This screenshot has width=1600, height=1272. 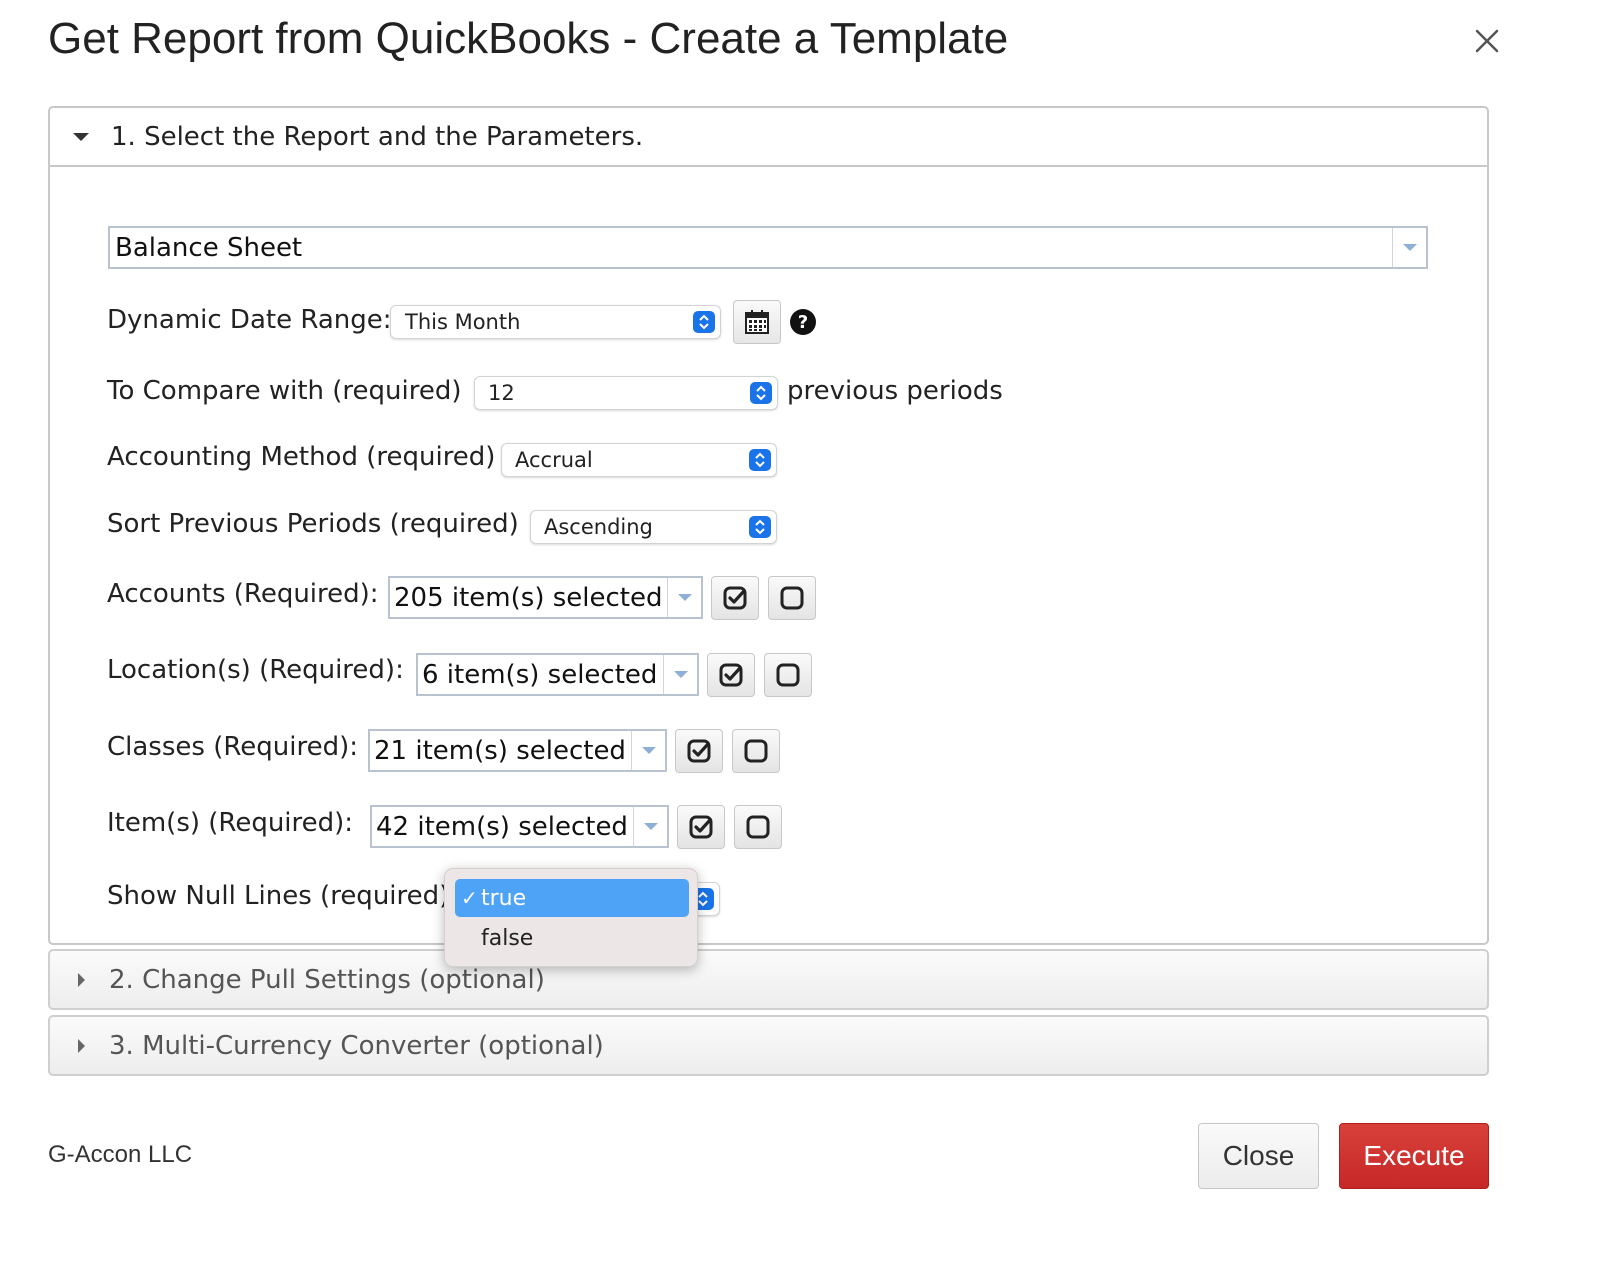 I want to click on accounting-method-select: Accrual, so click(x=639, y=460).